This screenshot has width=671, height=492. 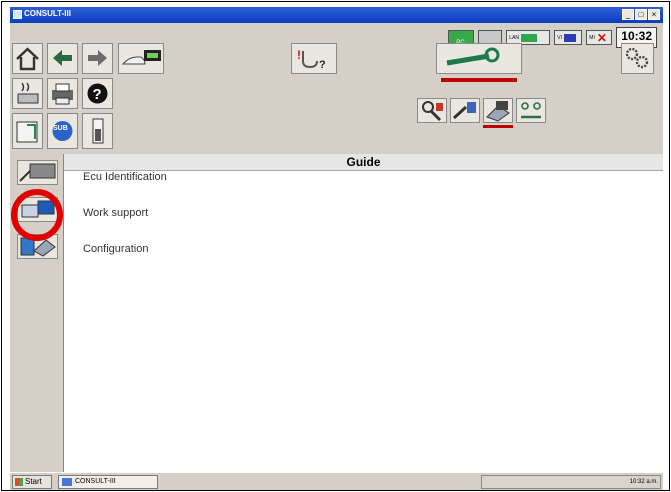 What do you see at coordinates (115, 213) in the screenshot?
I see `menu-item-work-support: Work support` at bounding box center [115, 213].